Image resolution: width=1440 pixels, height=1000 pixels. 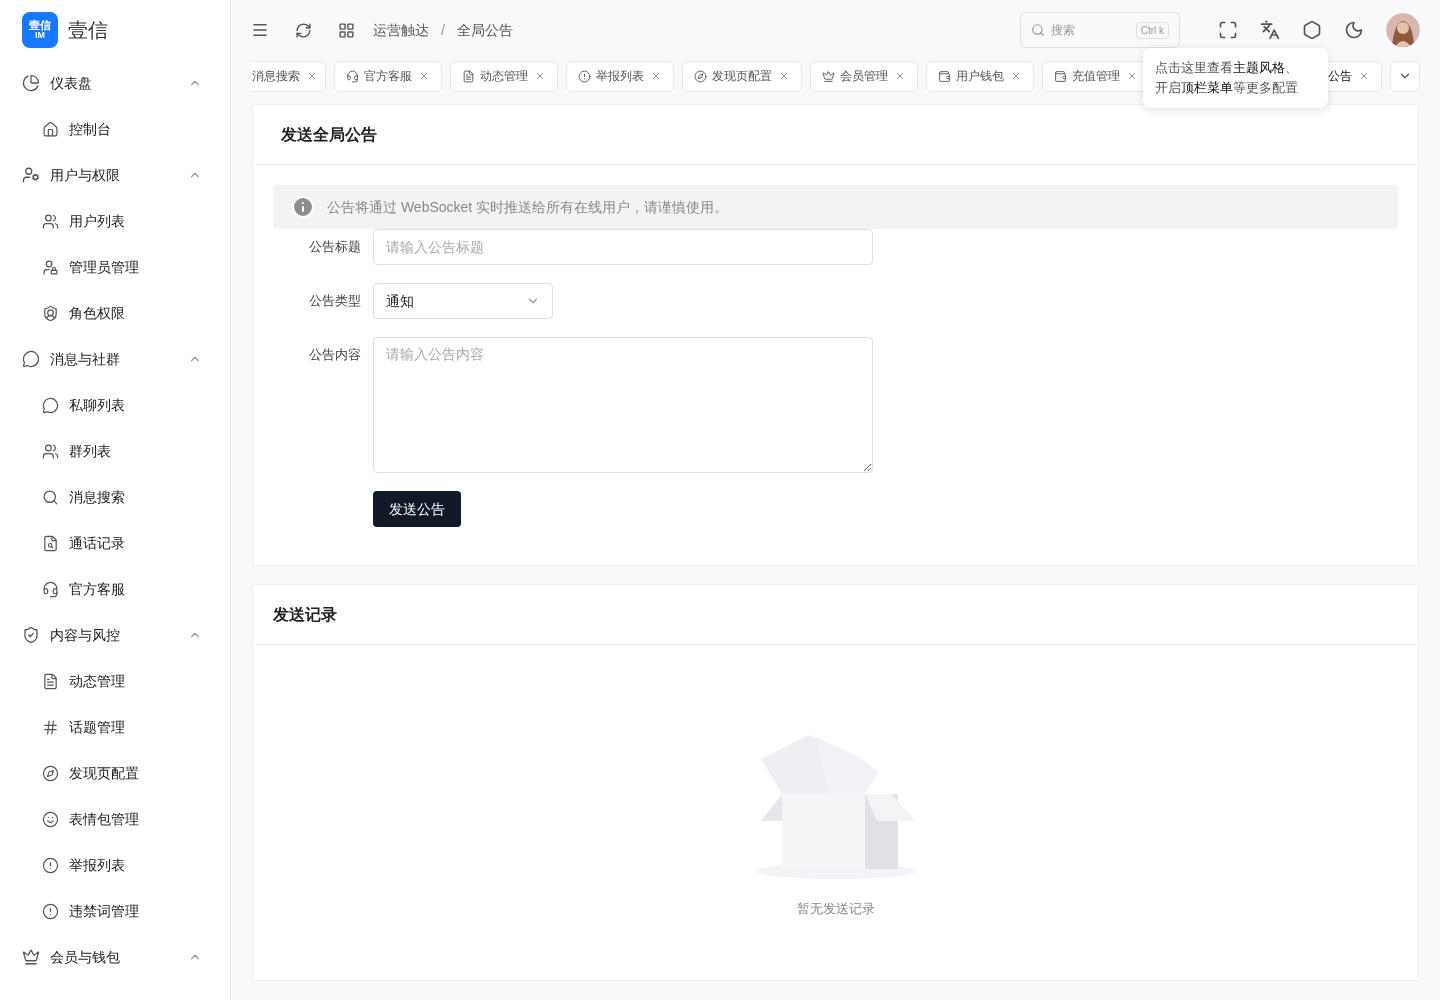 I want to click on card-title: 发送记录, so click(x=305, y=614).